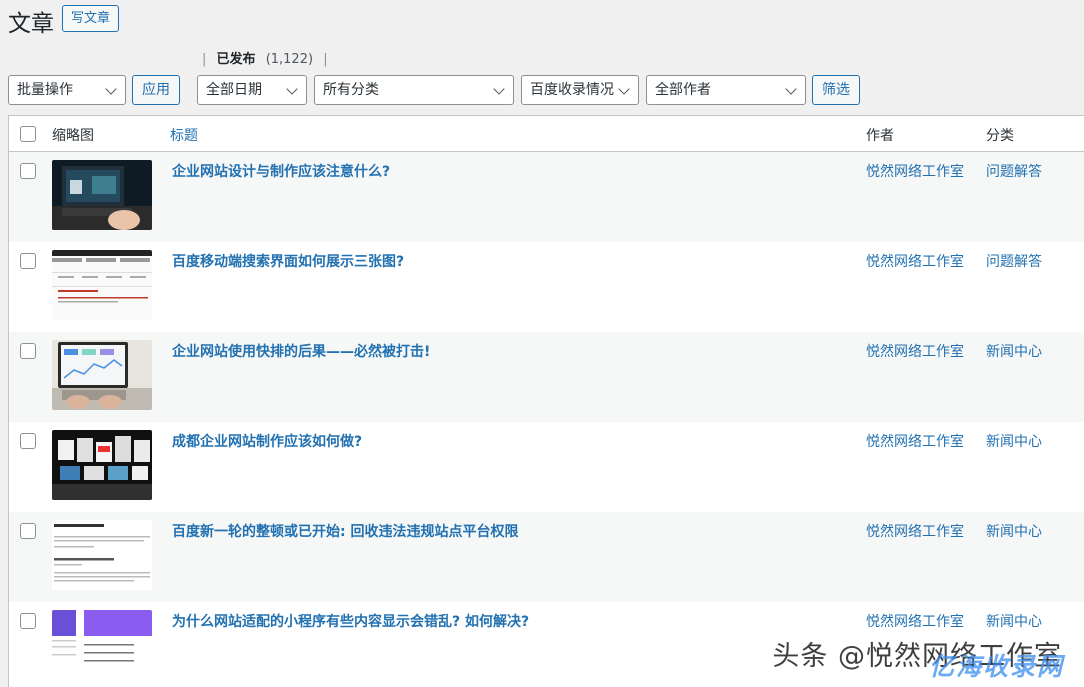 The height and width of the screenshot is (687, 1084). What do you see at coordinates (726, 90) in the screenshot?
I see `author-filter-select: 全部作者` at bounding box center [726, 90].